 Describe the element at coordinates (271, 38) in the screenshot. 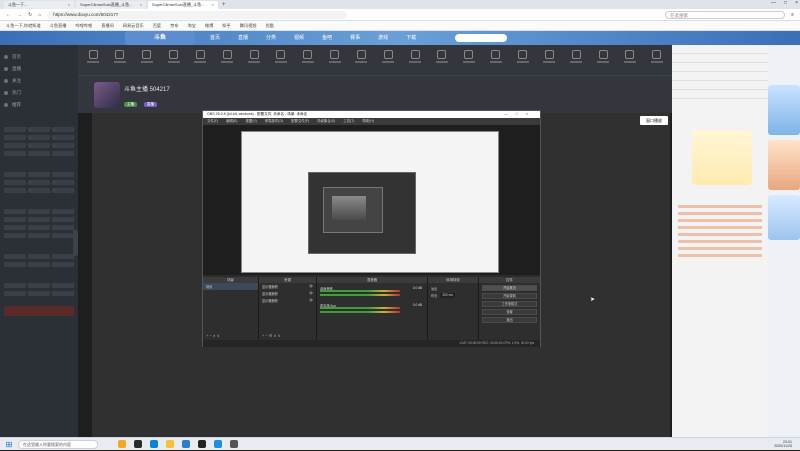

I see `site-nav-link: 分类` at that location.